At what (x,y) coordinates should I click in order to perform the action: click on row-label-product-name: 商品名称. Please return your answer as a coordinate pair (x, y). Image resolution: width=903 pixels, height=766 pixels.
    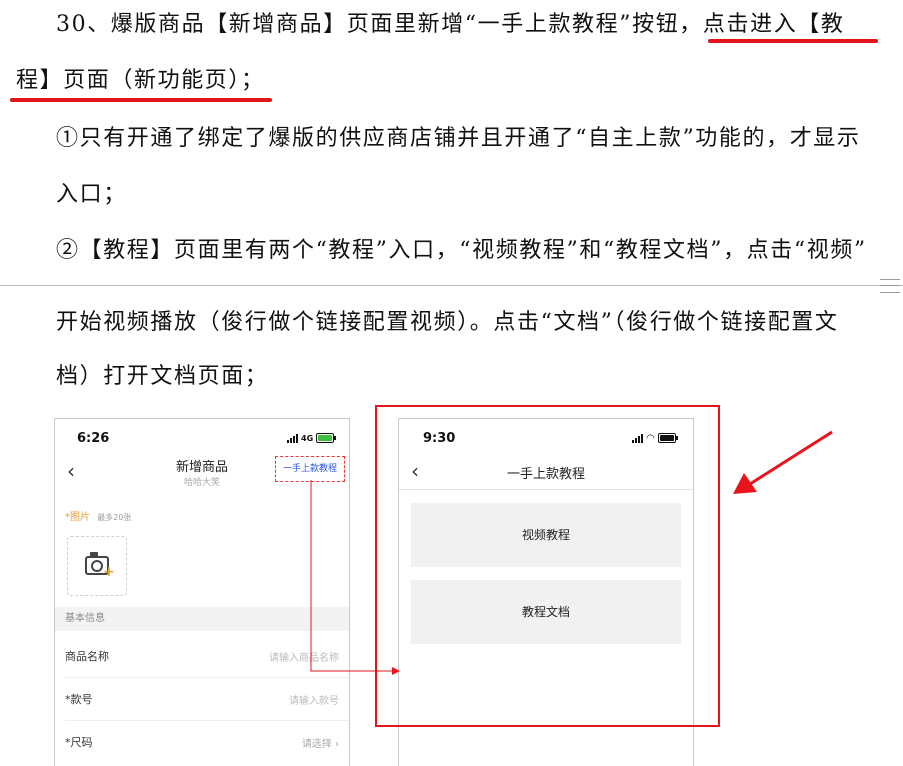
    Looking at the image, I should click on (87, 656).